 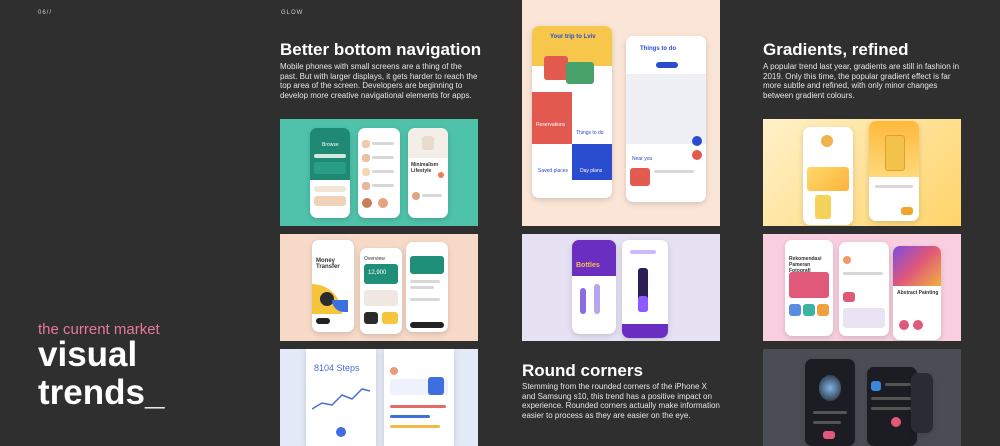 I want to click on phone-rekomendasi: Rekomendasi Pameran Fotografi, so click(x=809, y=288).